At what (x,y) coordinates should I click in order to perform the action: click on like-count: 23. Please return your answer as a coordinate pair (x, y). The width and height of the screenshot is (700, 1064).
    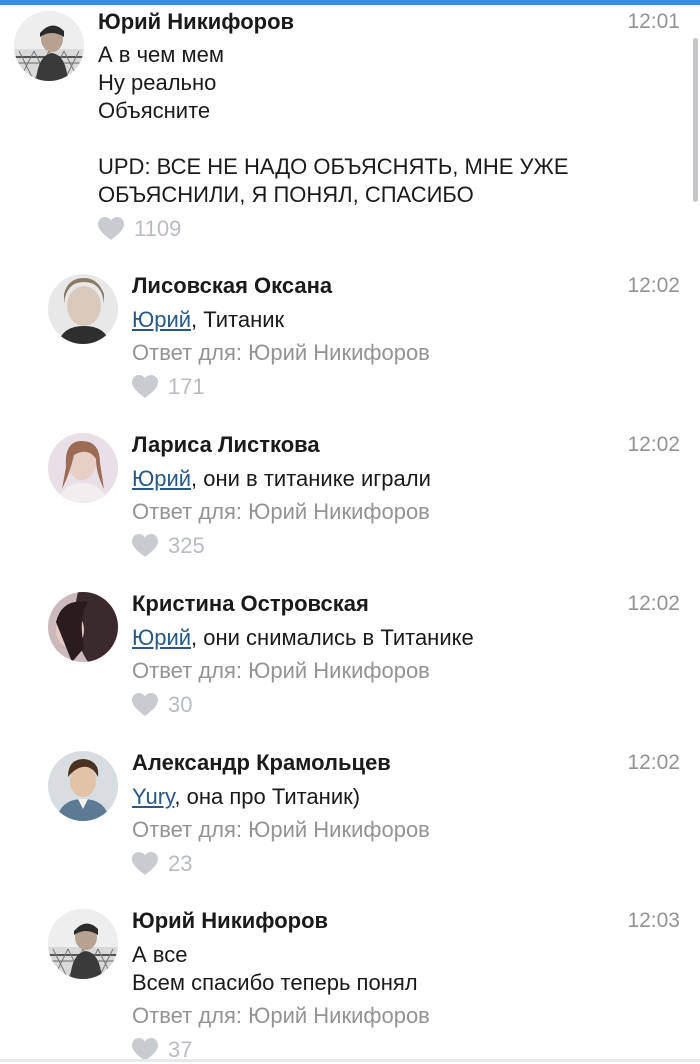
    Looking at the image, I should click on (180, 863).